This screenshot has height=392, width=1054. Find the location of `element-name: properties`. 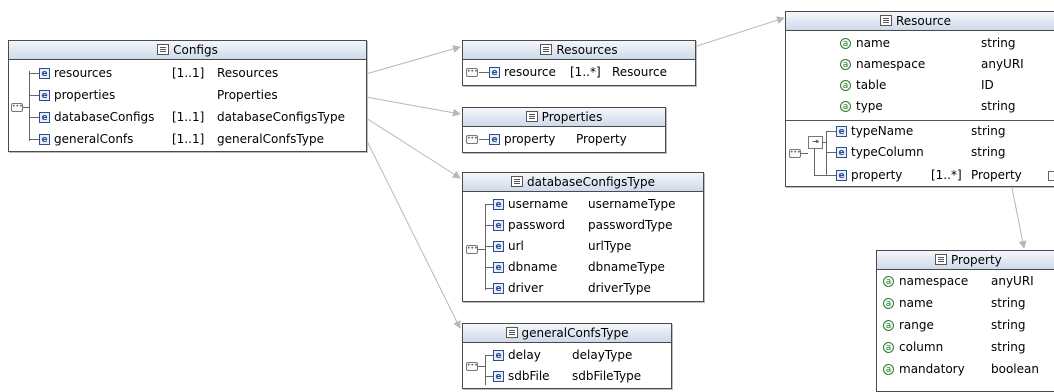

element-name: properties is located at coordinates (85, 95).